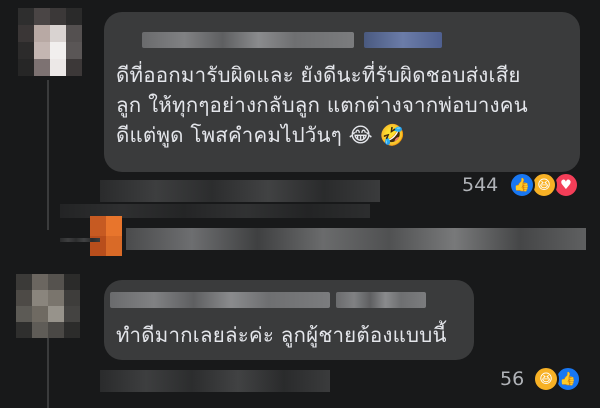 This screenshot has width=600, height=408. Describe the element at coordinates (546, 379) in the screenshot. I see `haha-icon: 😆` at that location.